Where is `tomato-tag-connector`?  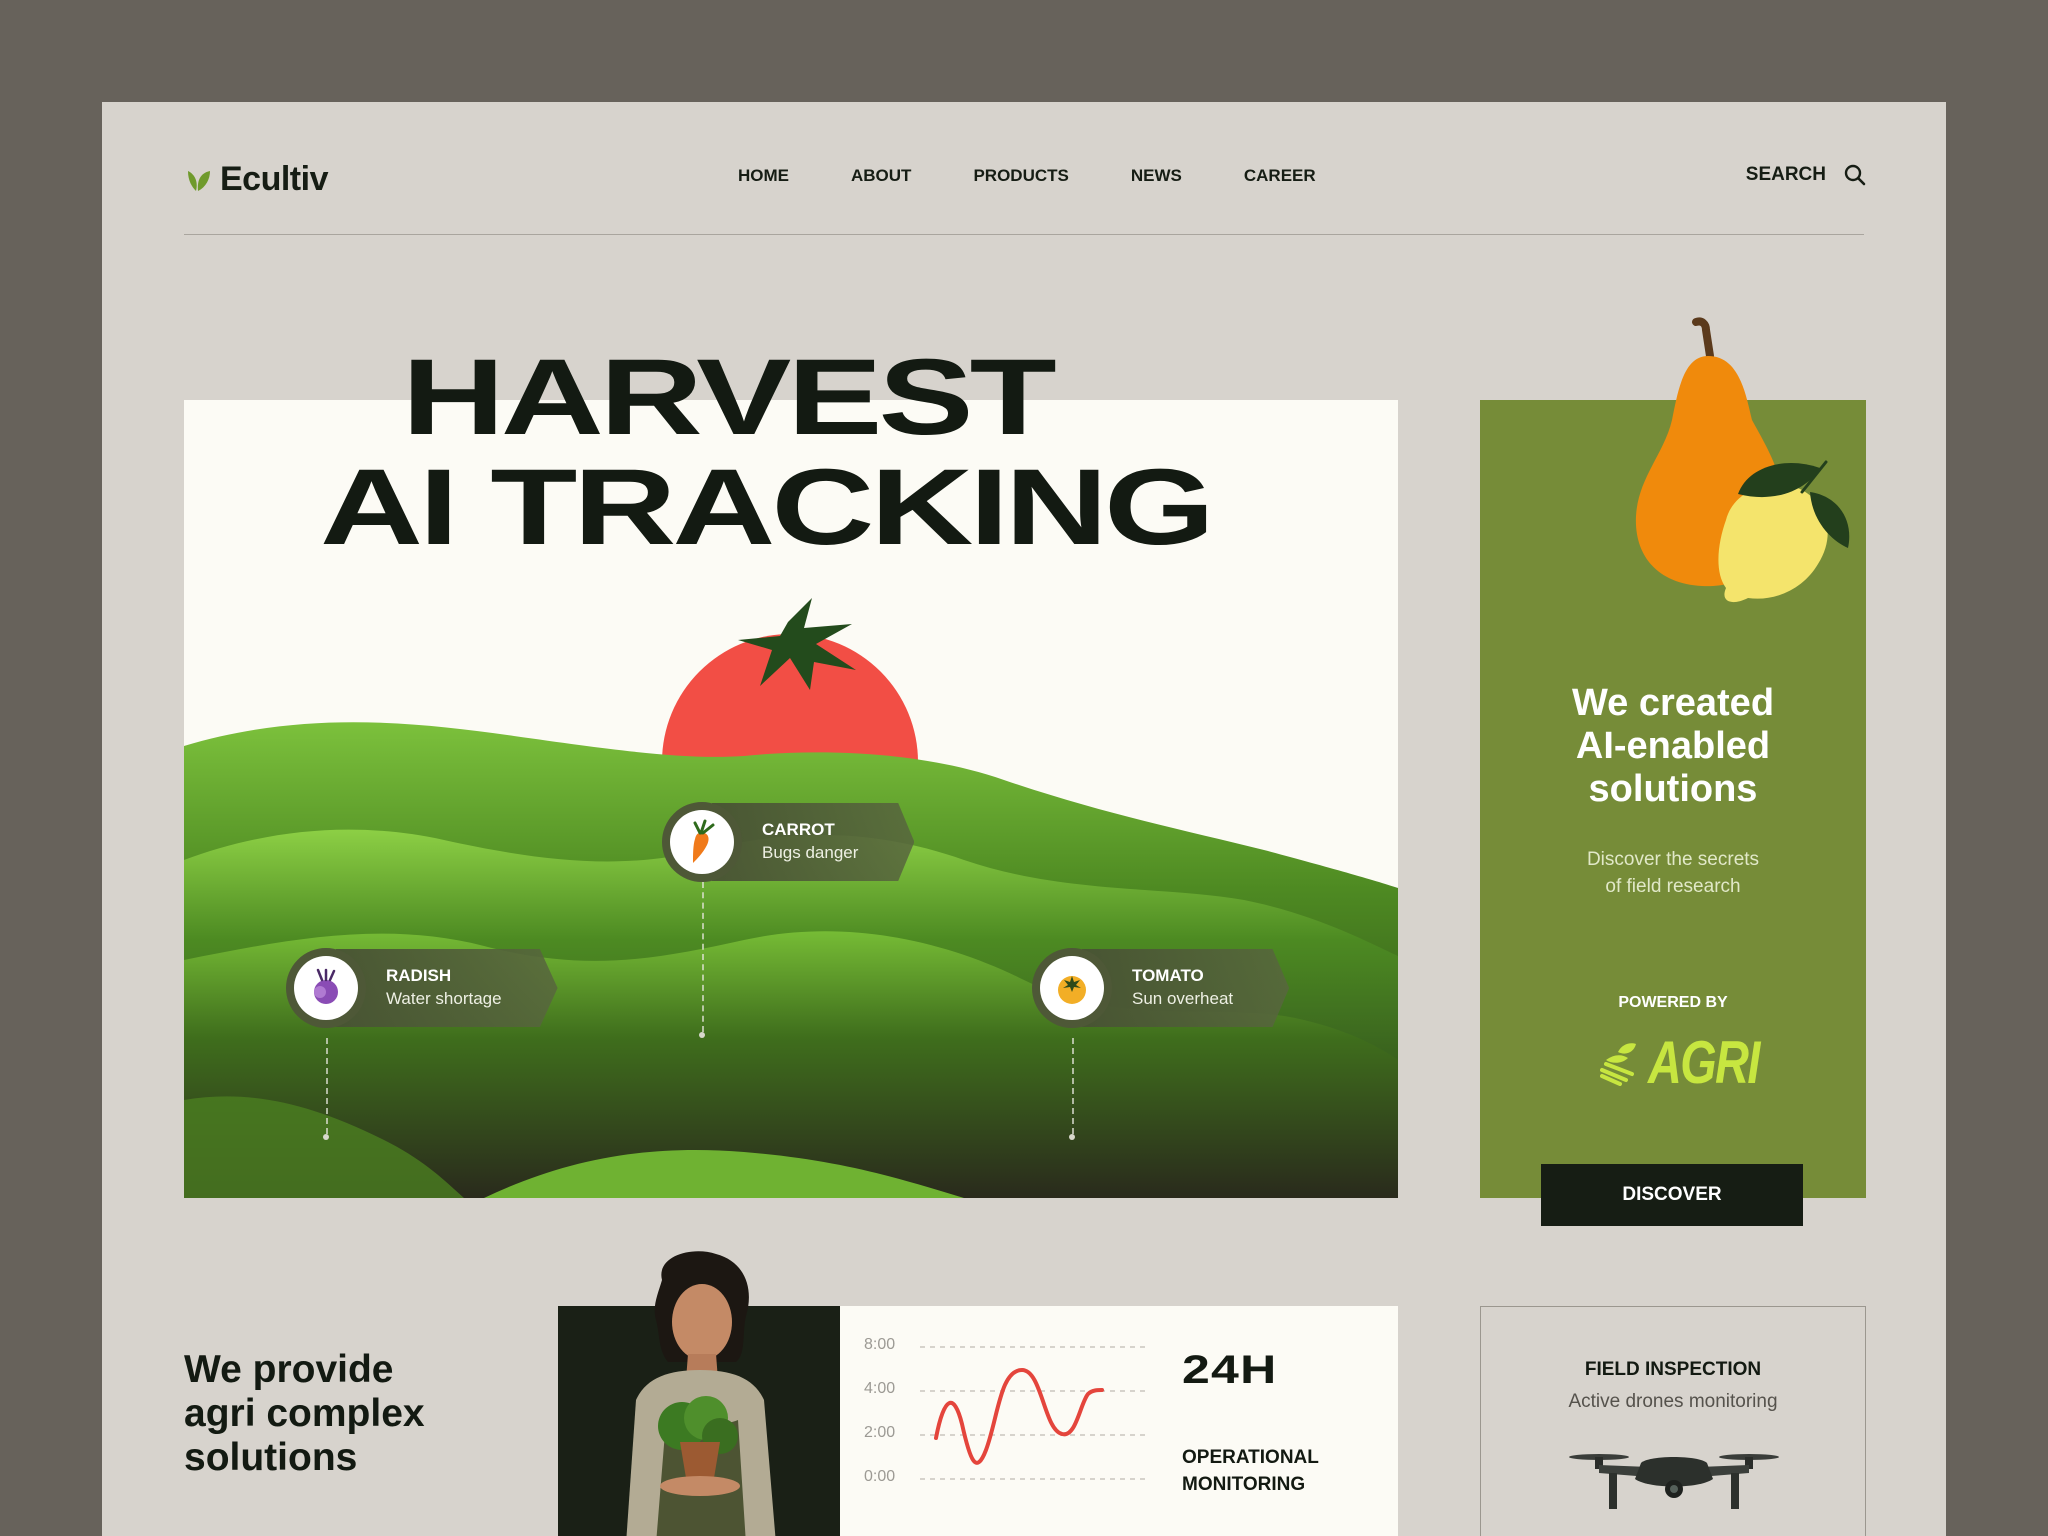 tomato-tag-connector is located at coordinates (1073, 1086).